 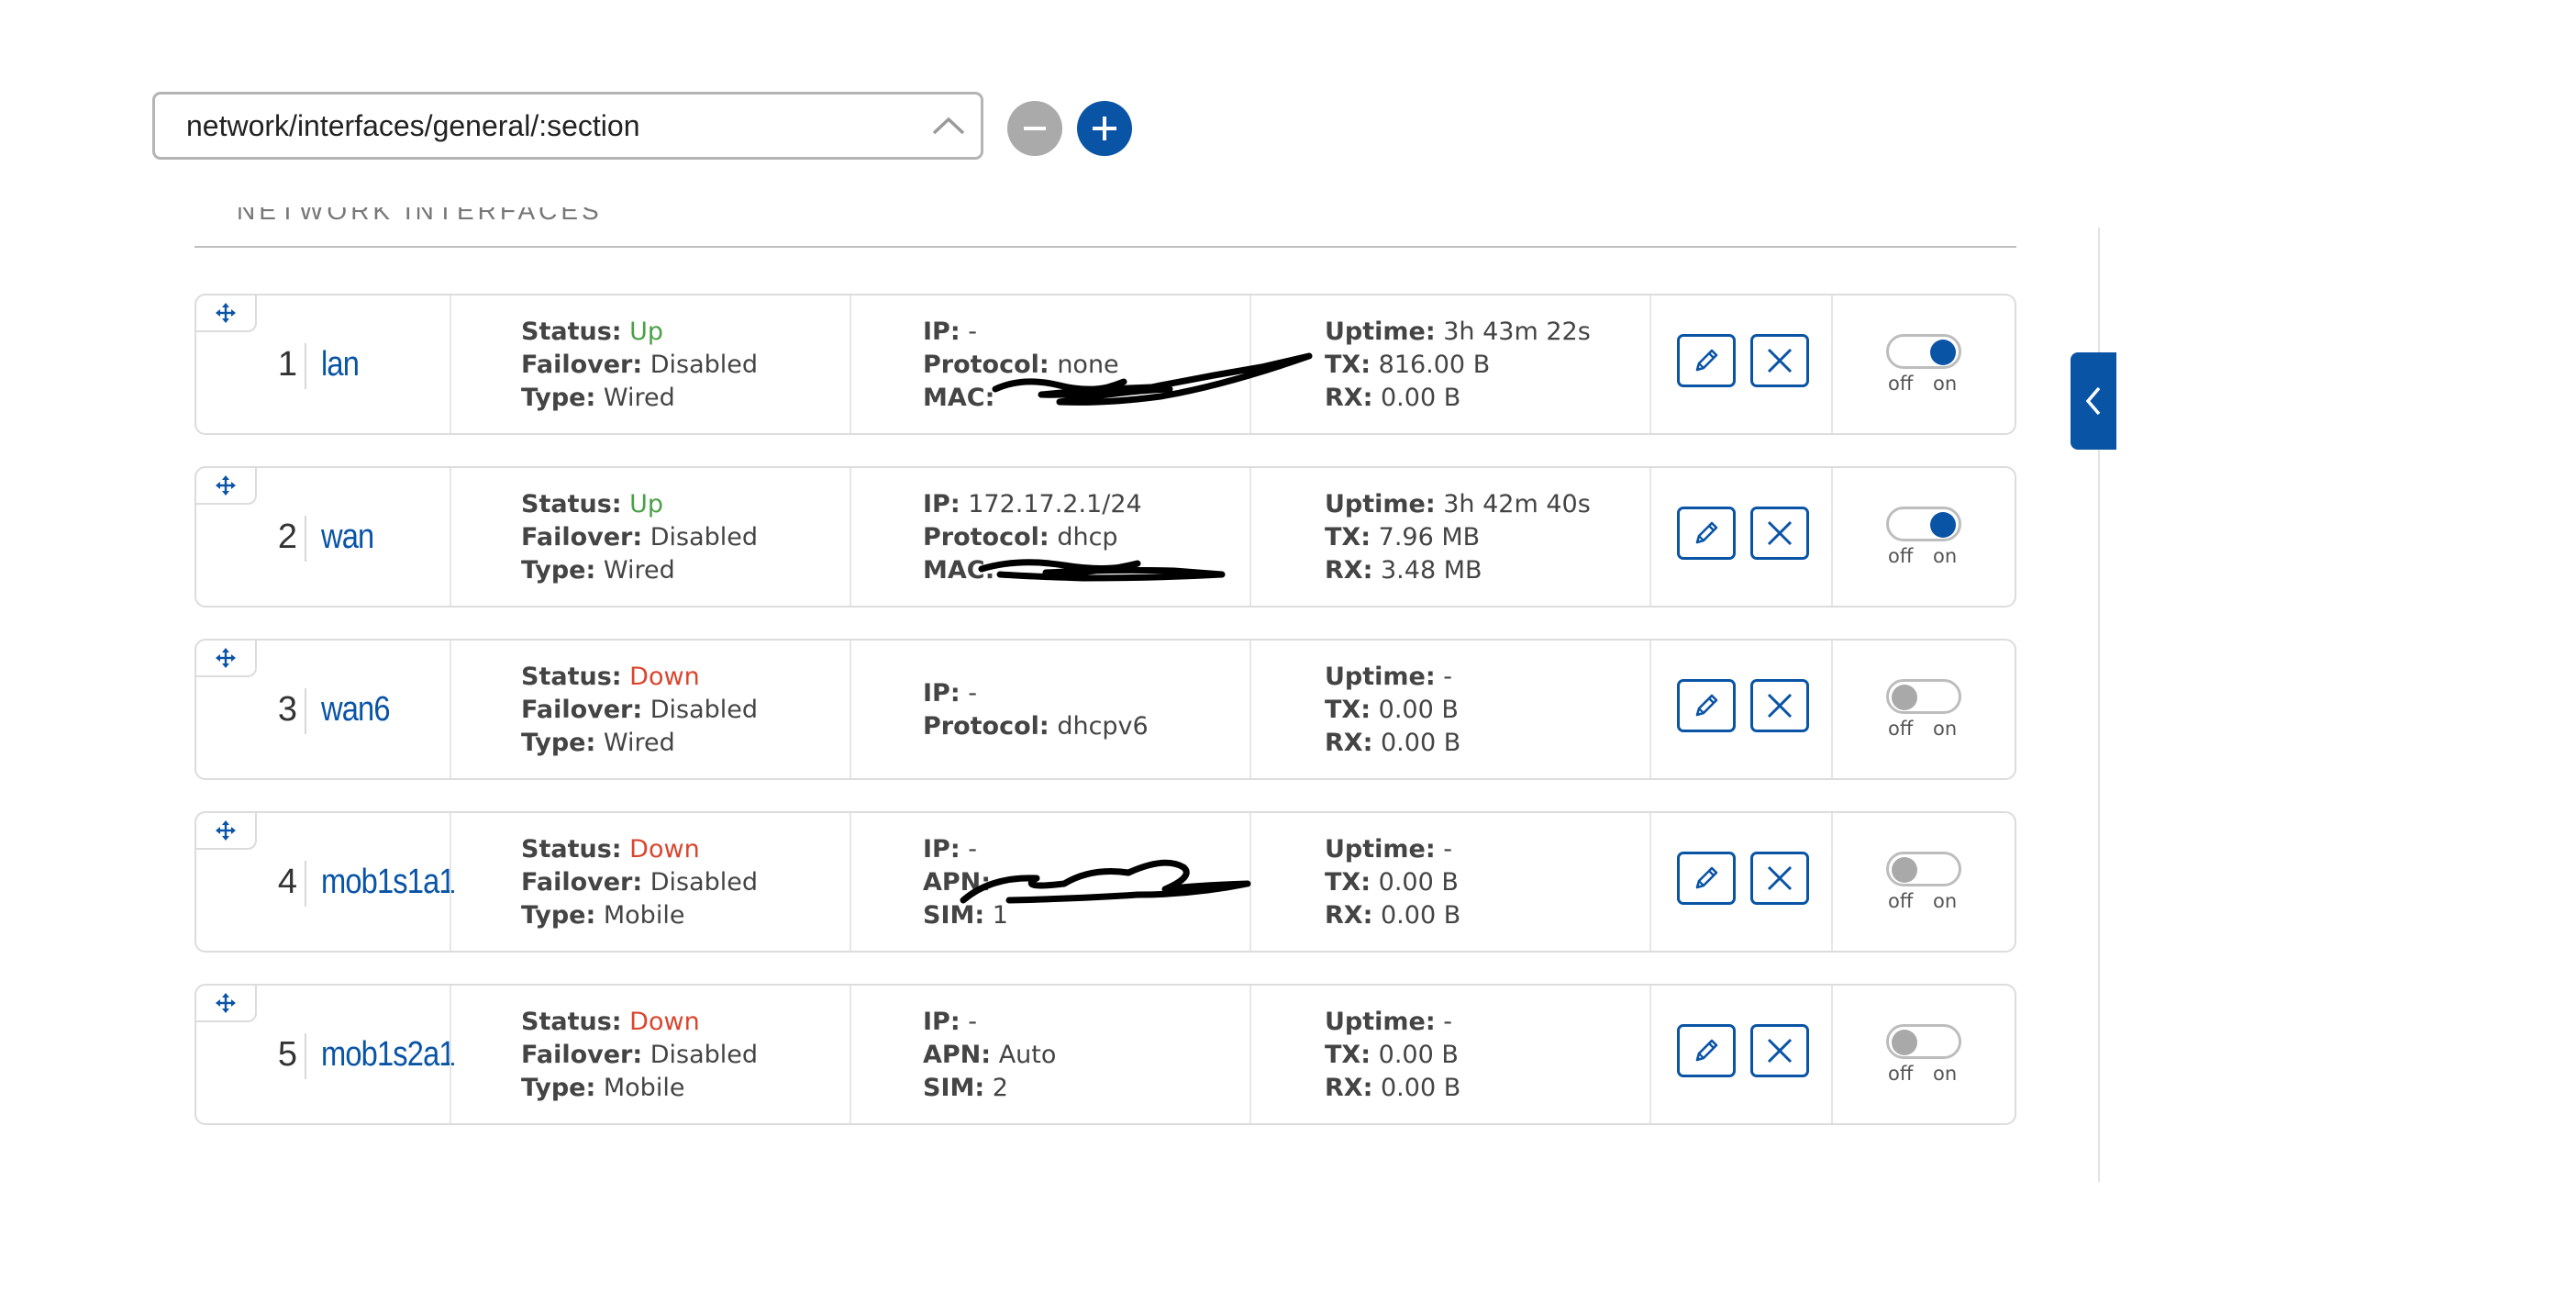 I want to click on sim-value: 1, so click(x=1000, y=915).